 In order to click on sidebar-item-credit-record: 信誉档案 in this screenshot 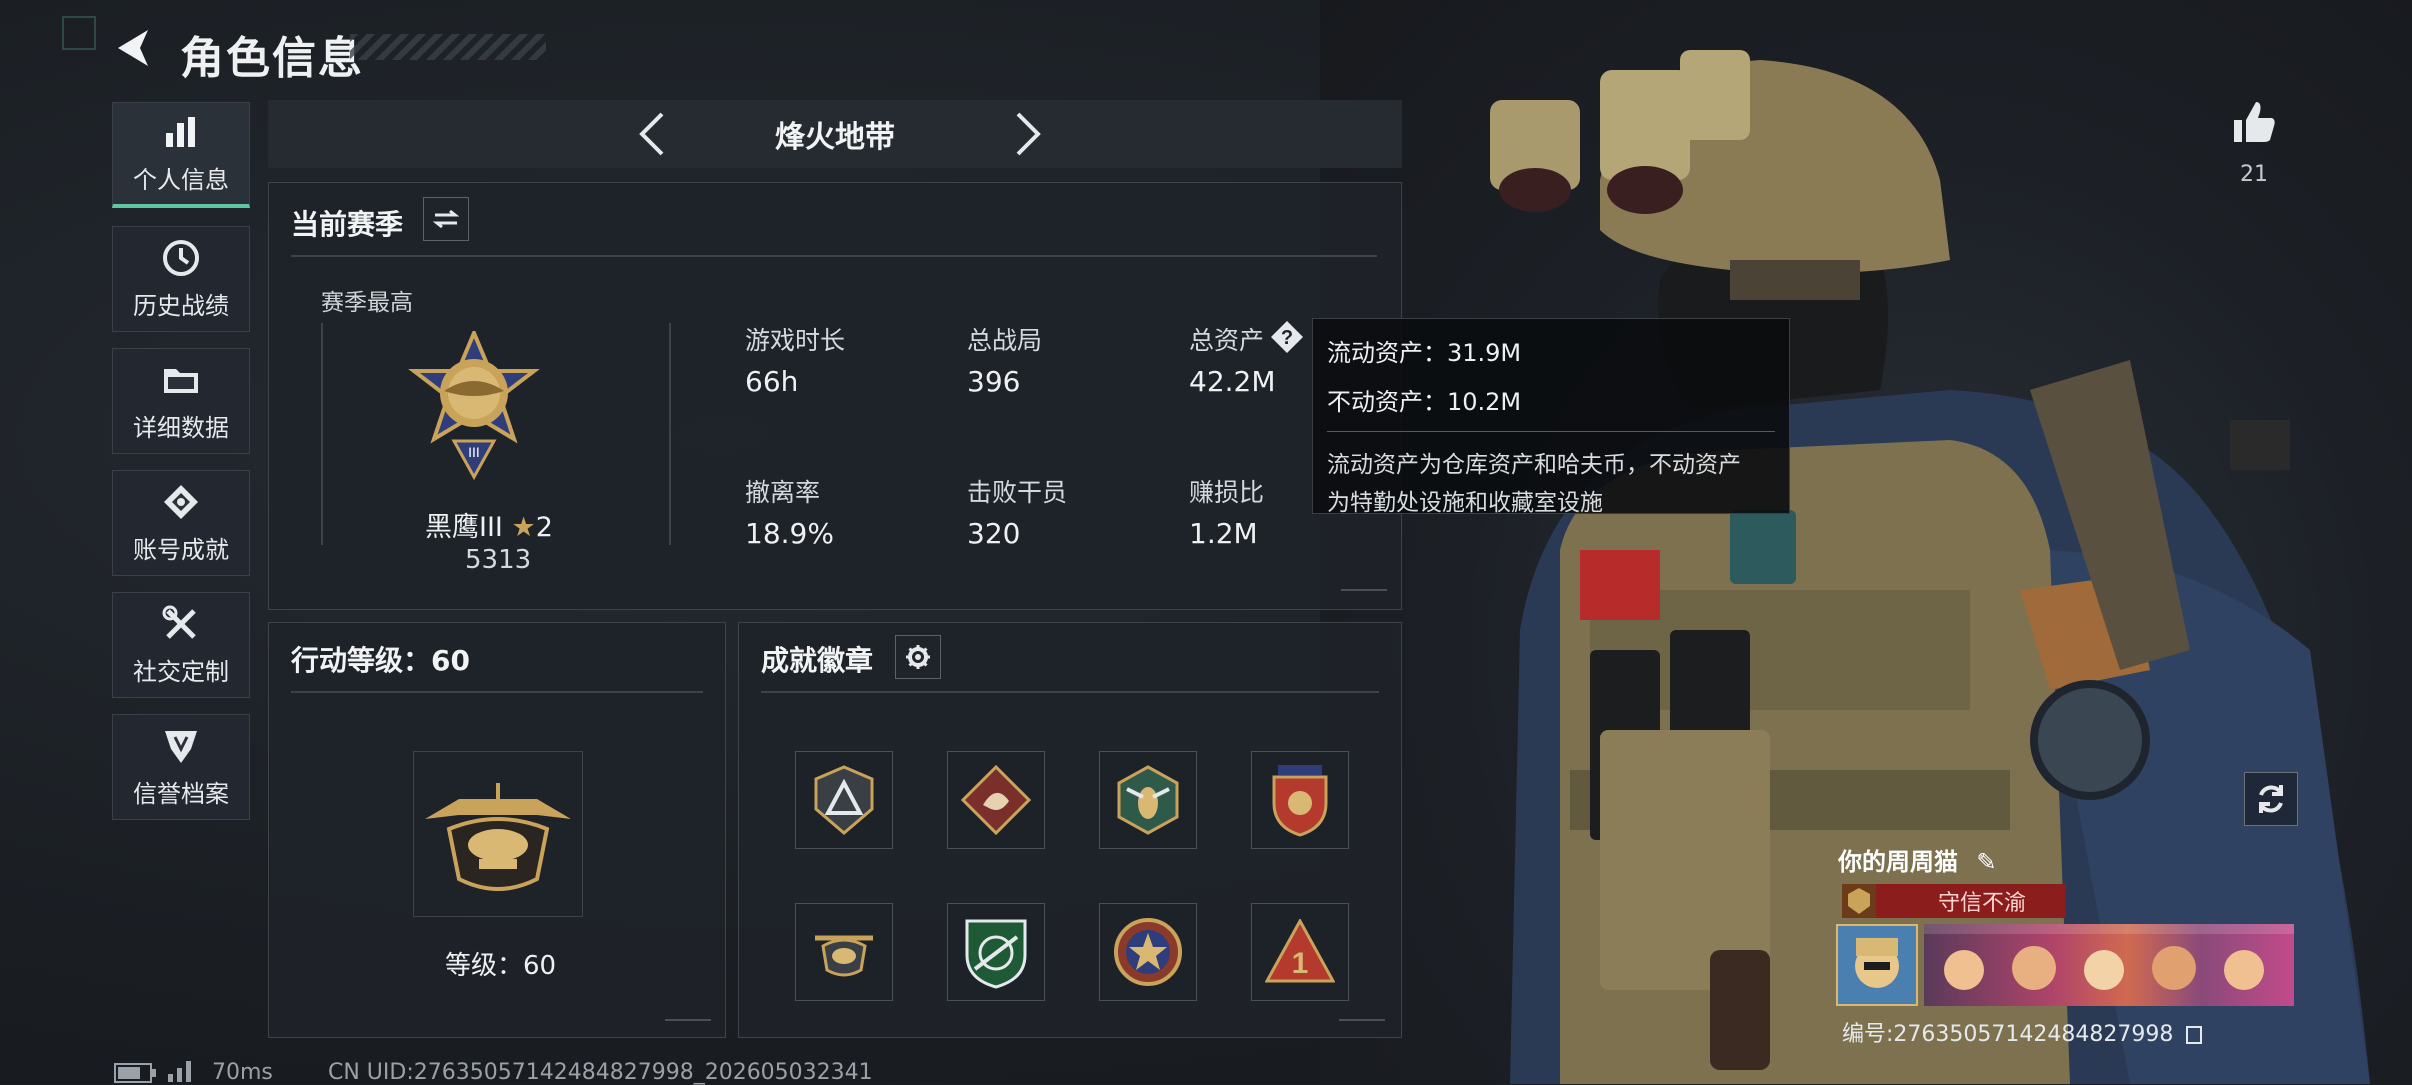, I will do `click(181, 767)`.